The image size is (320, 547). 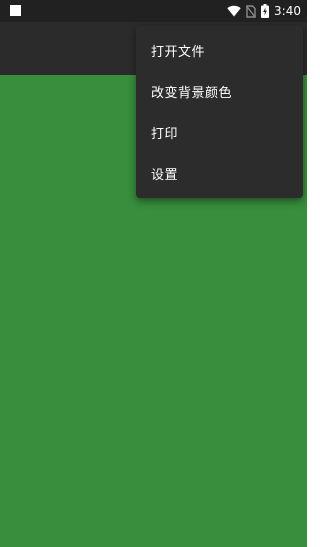 What do you see at coordinates (165, 175) in the screenshot?
I see `menu-item-label: 设置` at bounding box center [165, 175].